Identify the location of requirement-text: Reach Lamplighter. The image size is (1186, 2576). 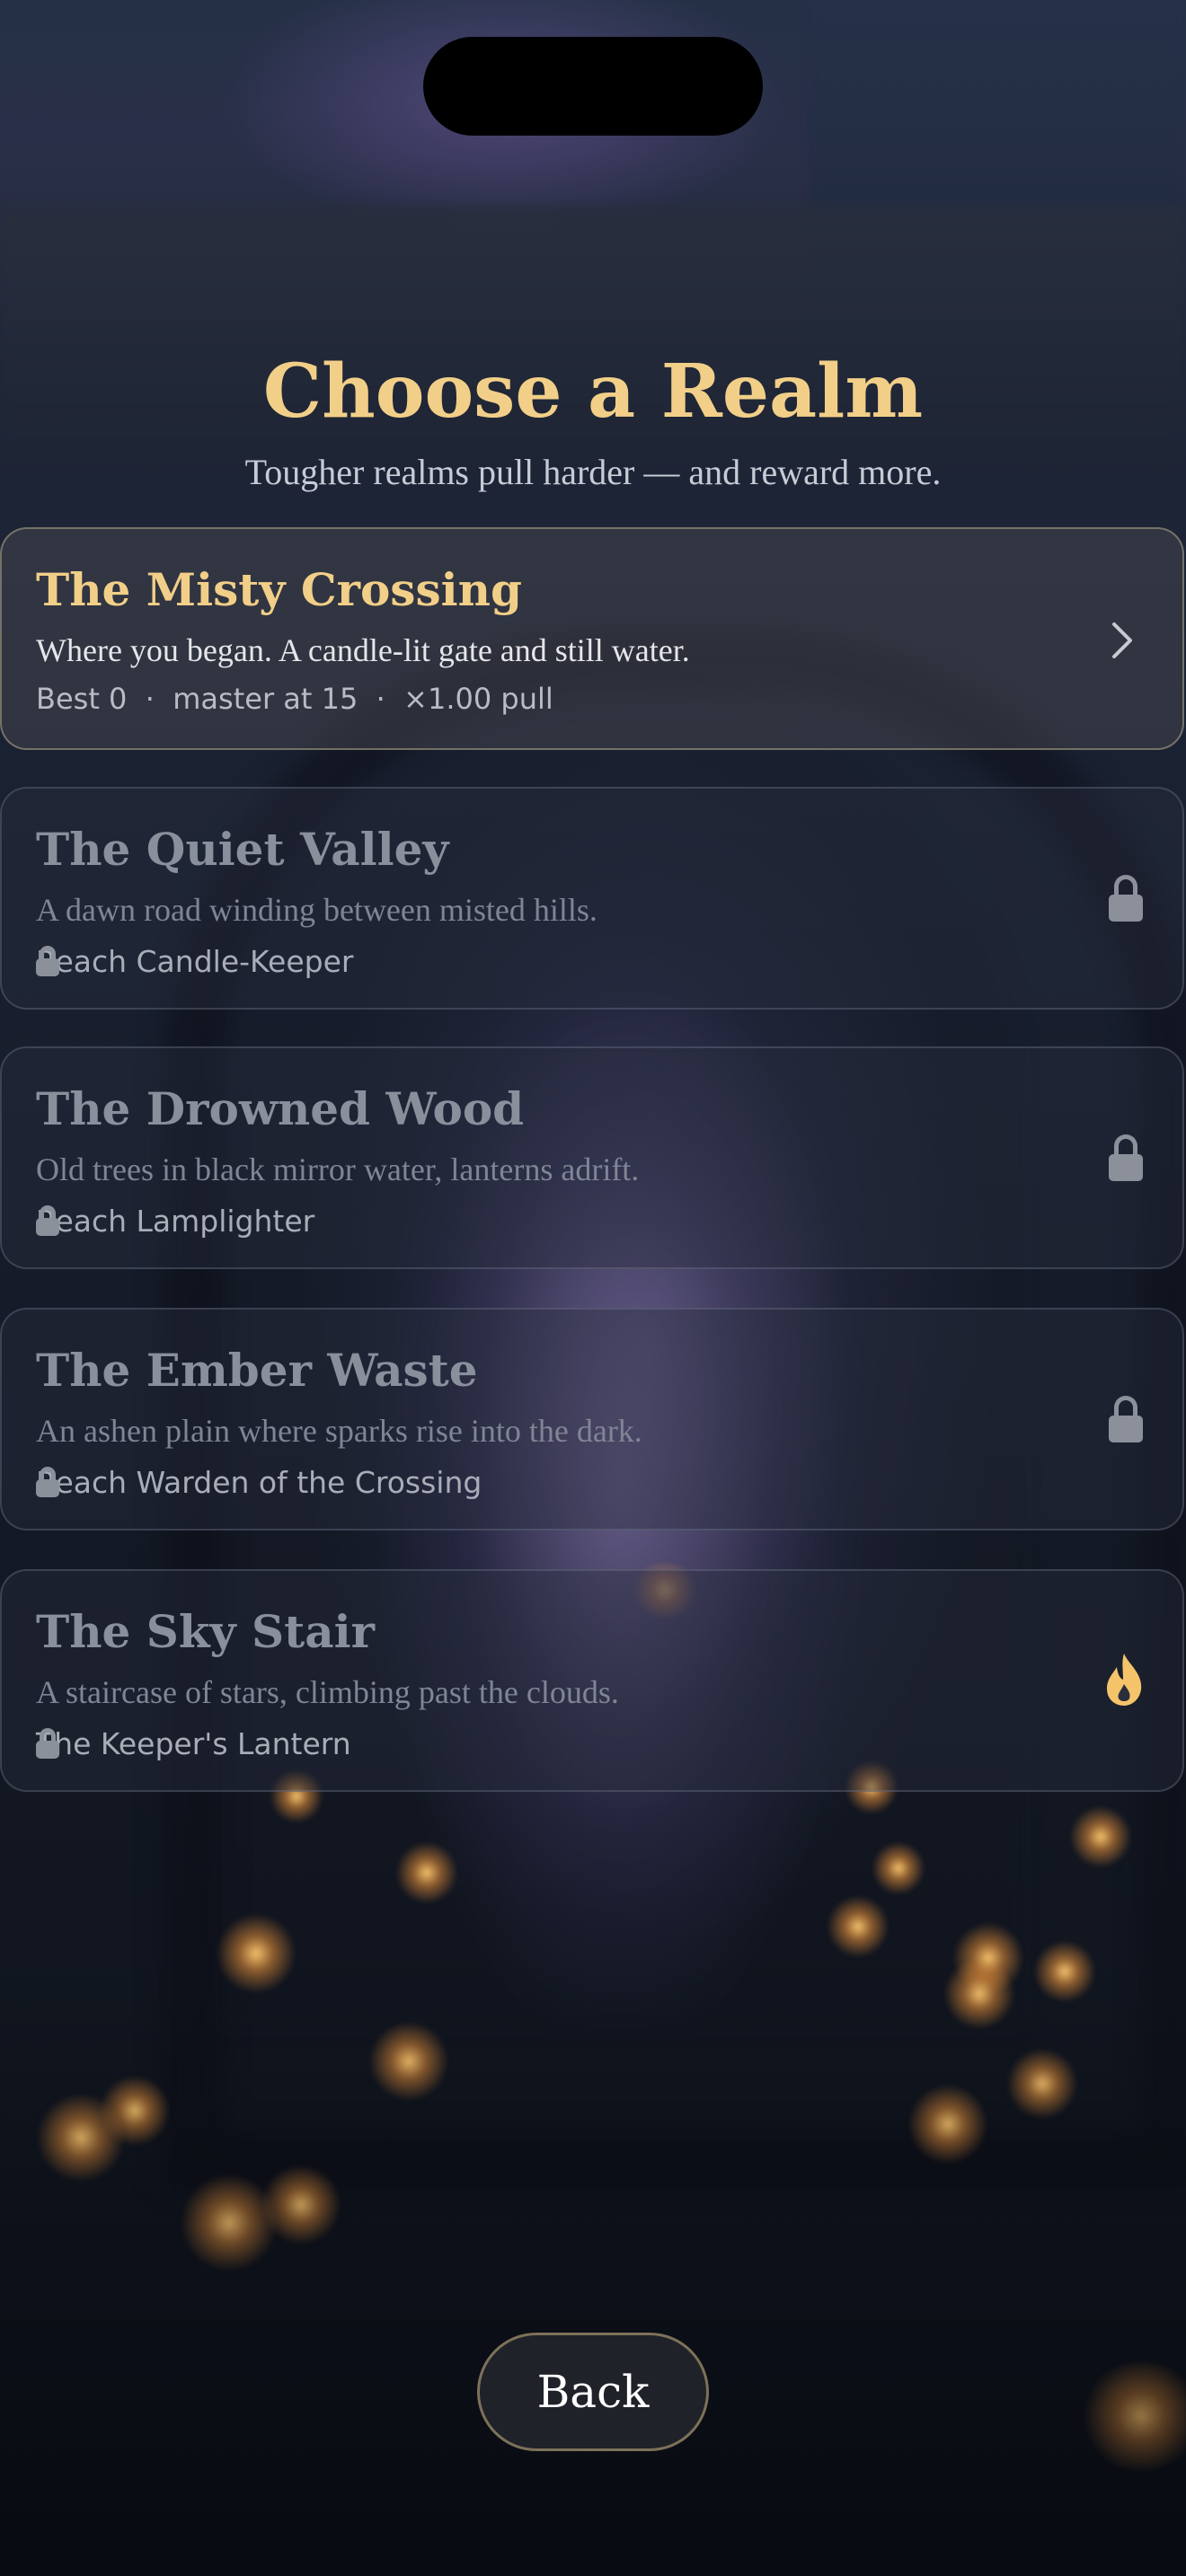
(175, 1221).